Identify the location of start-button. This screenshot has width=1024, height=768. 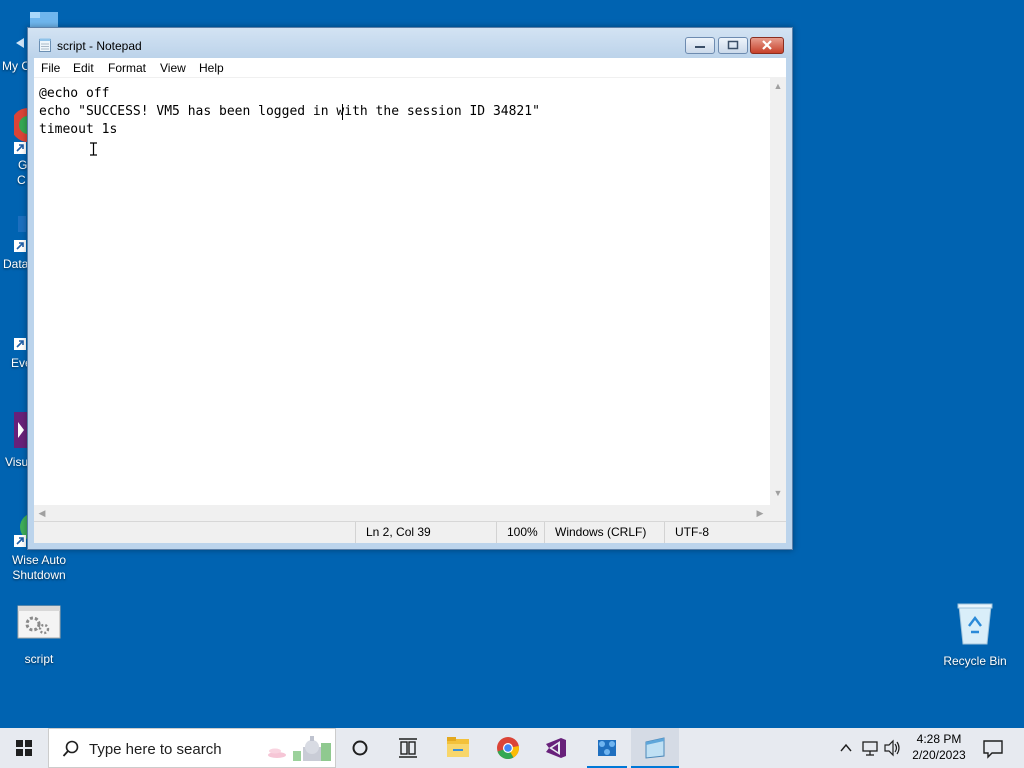
(24, 748).